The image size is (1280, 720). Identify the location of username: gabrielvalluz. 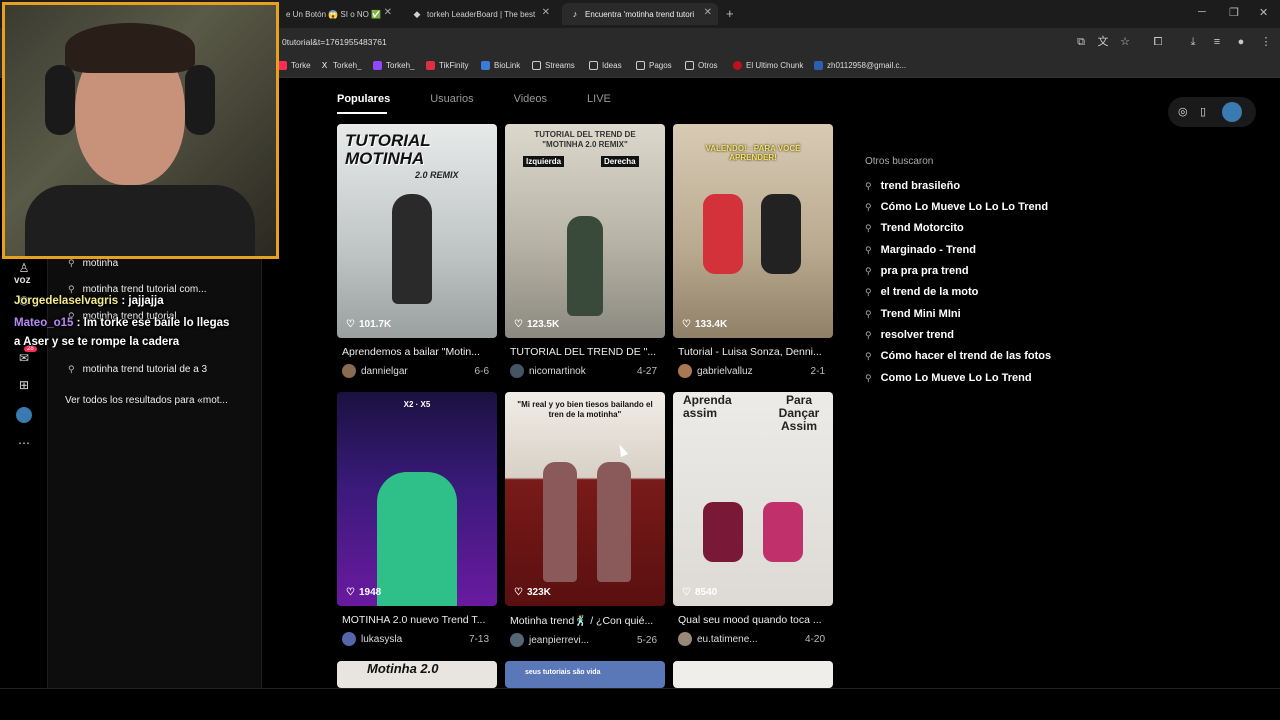
(725, 371).